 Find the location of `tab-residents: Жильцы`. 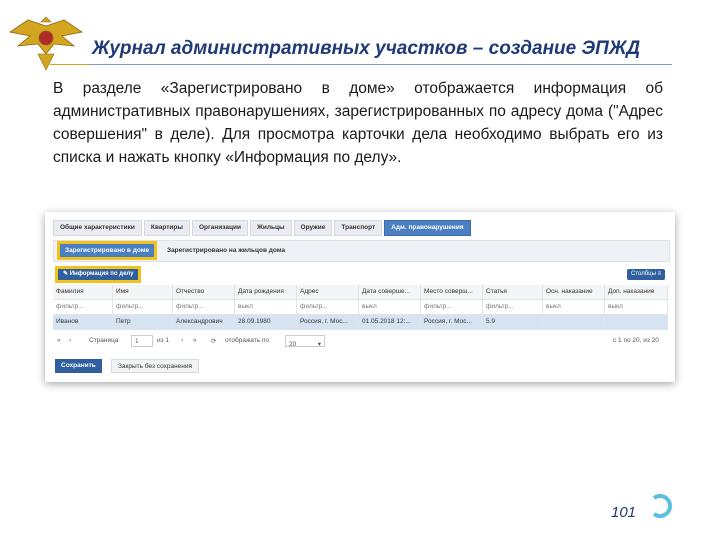

tab-residents: Жильцы is located at coordinates (270, 228).